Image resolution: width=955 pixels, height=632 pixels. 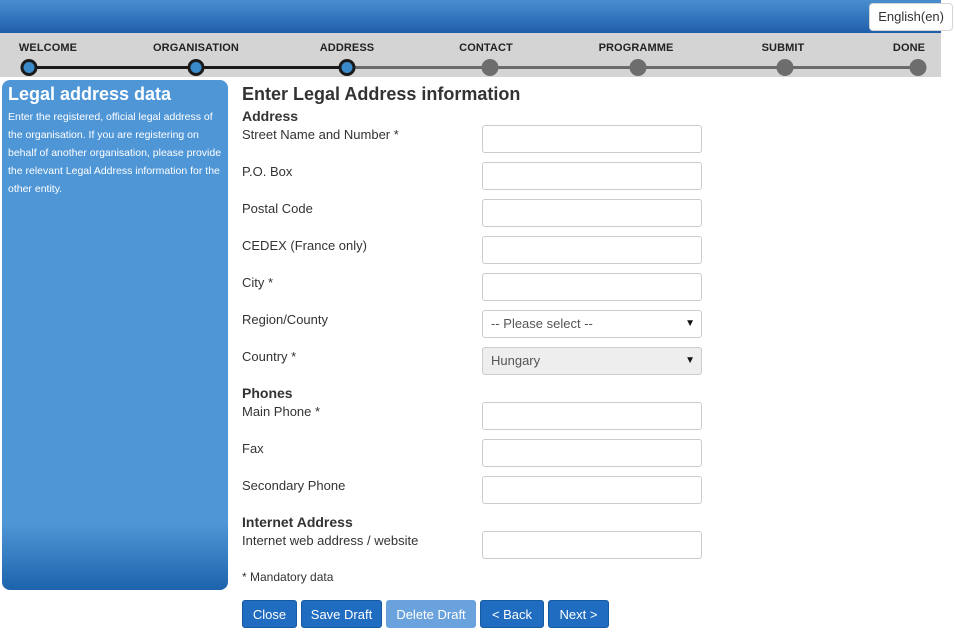 What do you see at coordinates (512, 614) in the screenshot?
I see `back-button: < Back` at bounding box center [512, 614].